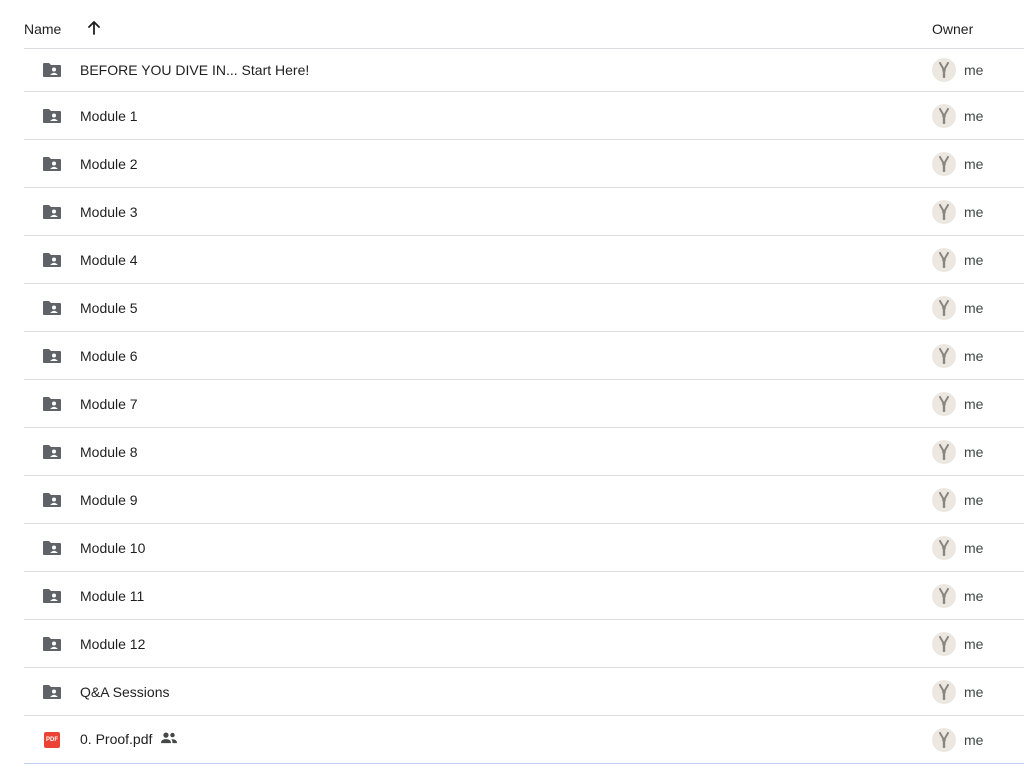  Describe the element at coordinates (524, 692) in the screenshot. I see `file-row: Q&A Sessions me` at that location.